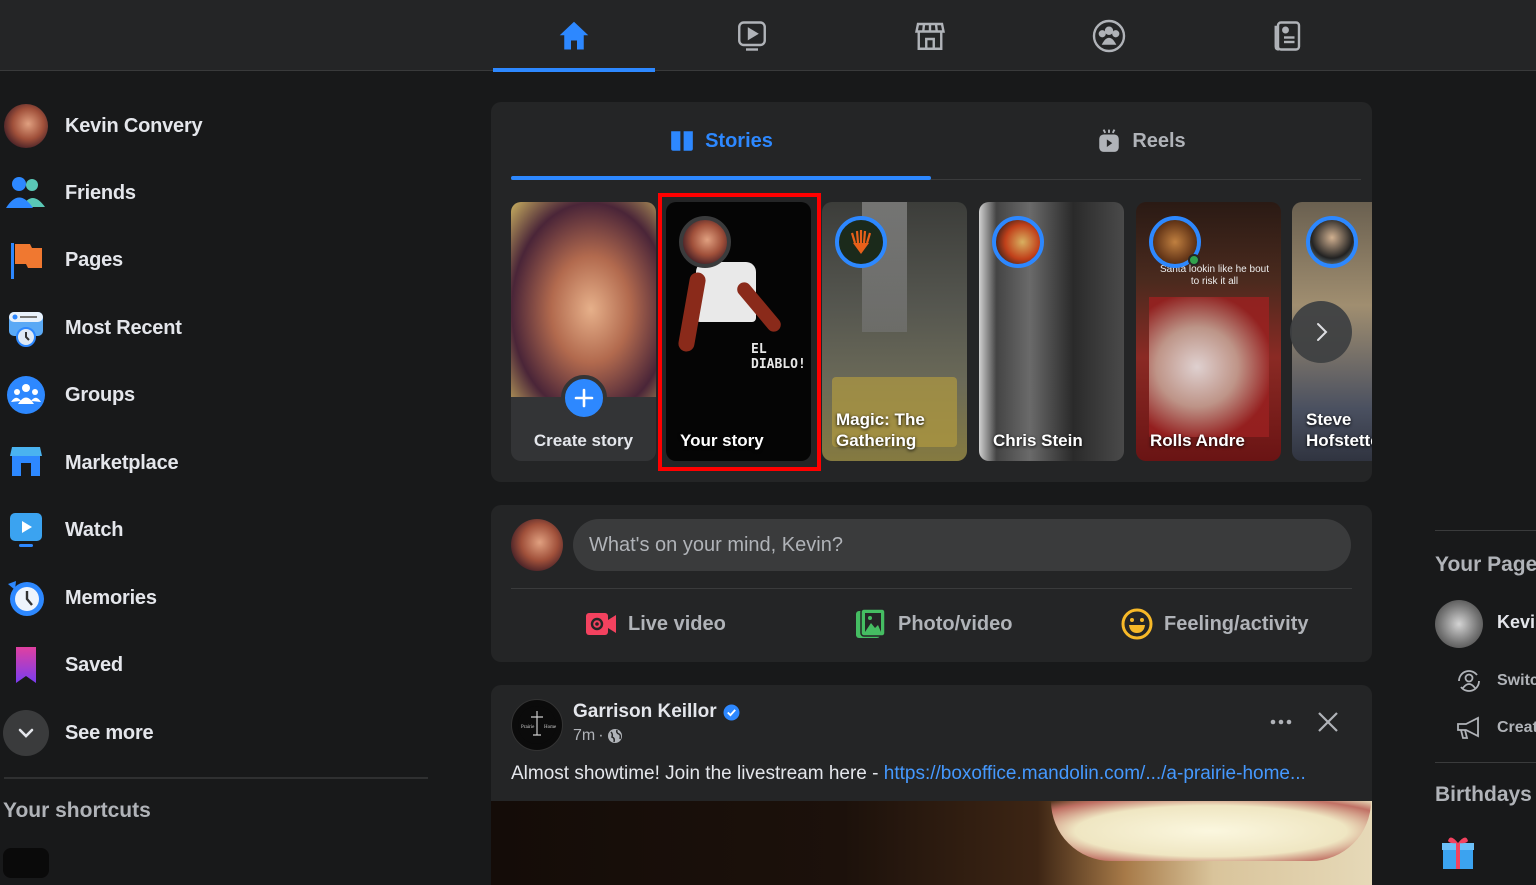 The height and width of the screenshot is (885, 1536). I want to click on composer-divider, so click(931, 588).